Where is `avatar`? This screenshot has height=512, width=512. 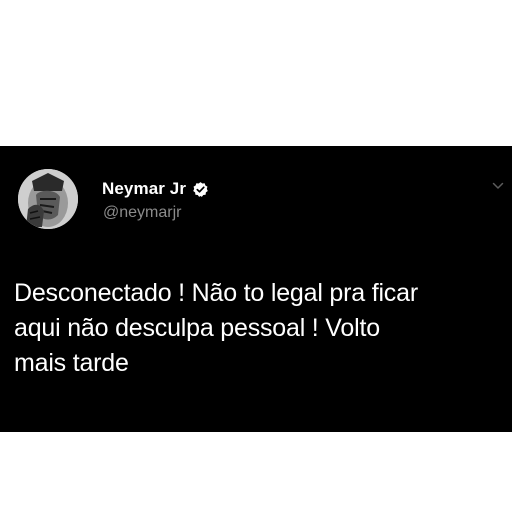 avatar is located at coordinates (48, 199).